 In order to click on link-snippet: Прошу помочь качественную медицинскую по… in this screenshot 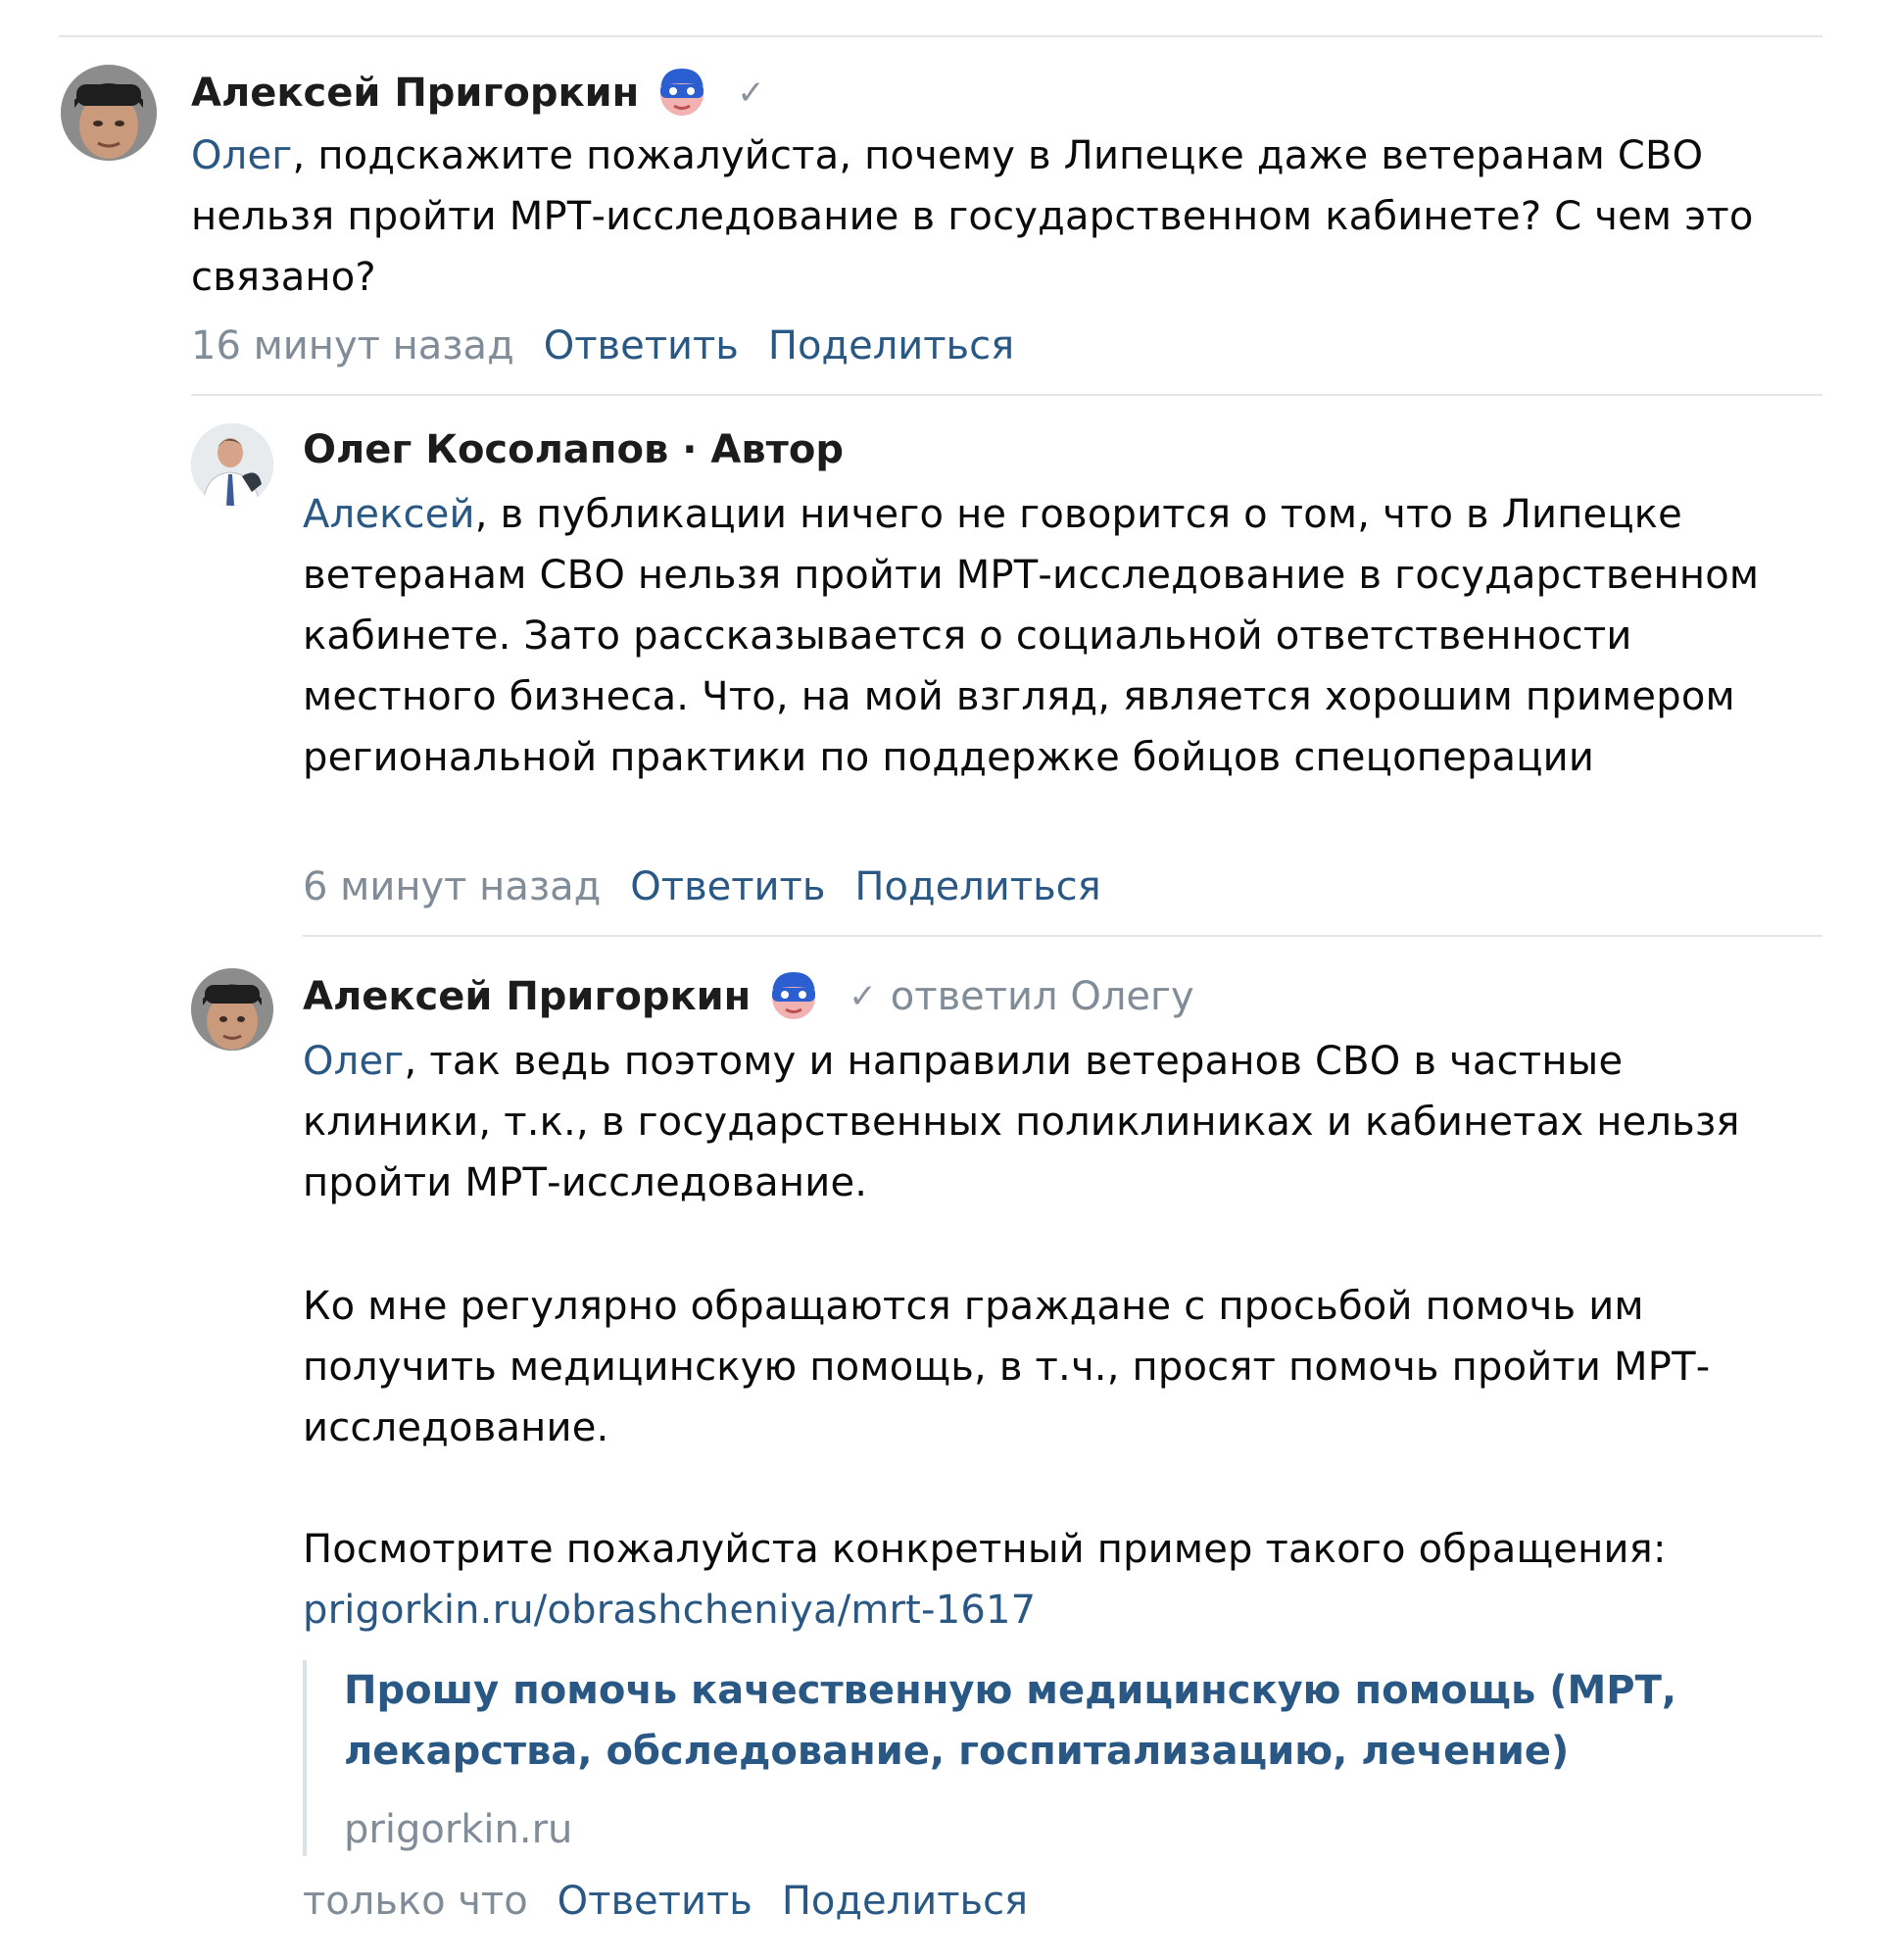, I will do `click(1029, 1758)`.